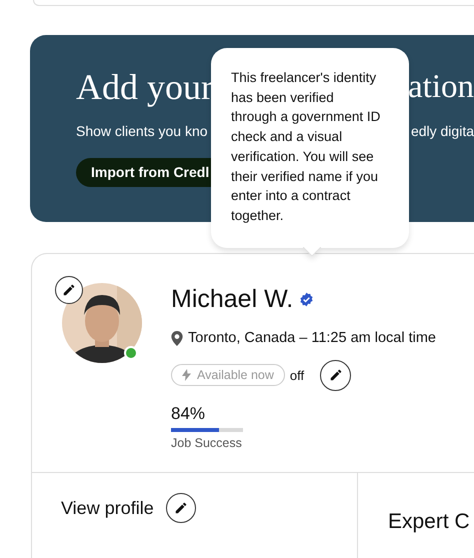 The width and height of the screenshot is (474, 558). I want to click on job-success-label: Job Success, so click(207, 443).